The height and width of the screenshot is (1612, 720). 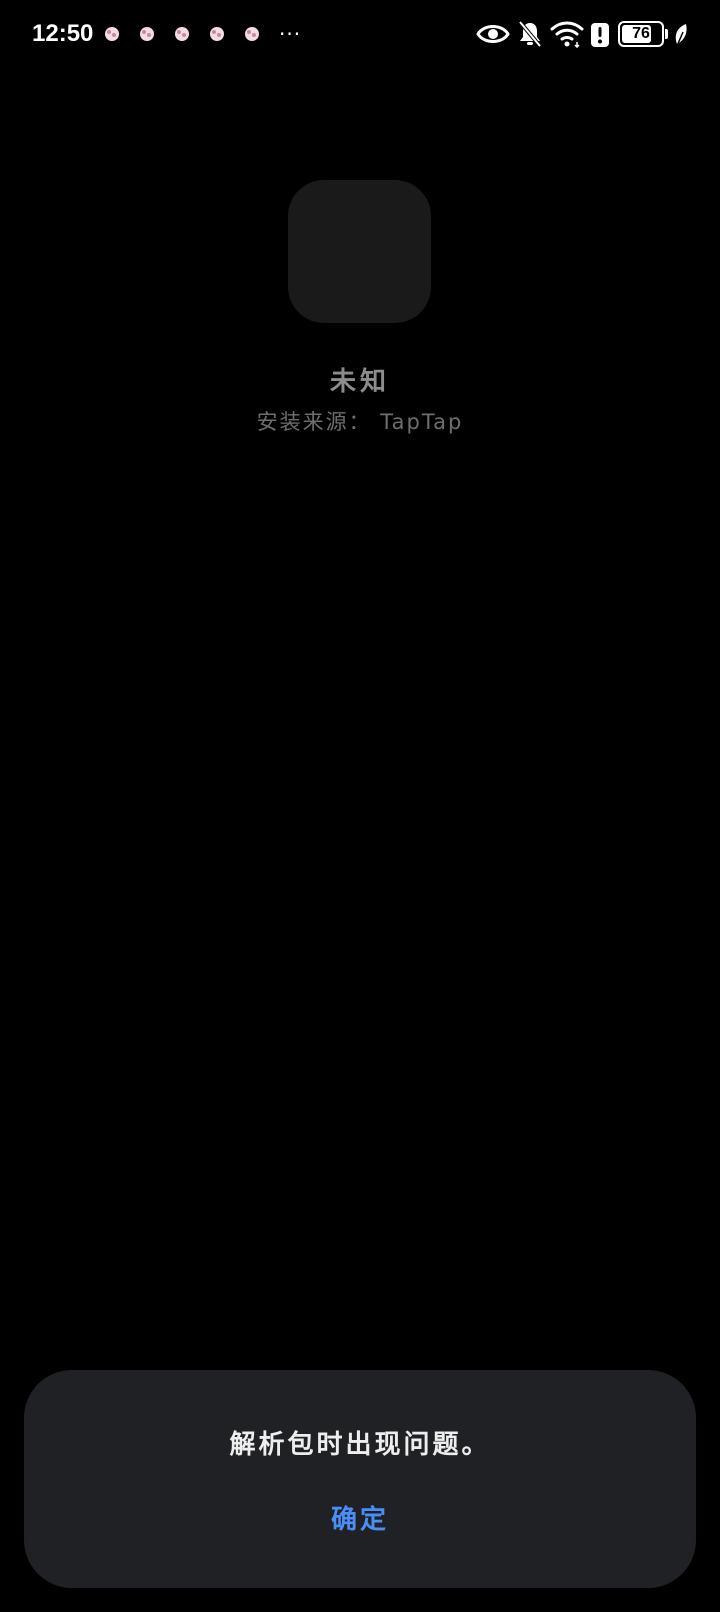 What do you see at coordinates (360, 1479) in the screenshot?
I see `error-dialog: 解析包时出现问题。 确定` at bounding box center [360, 1479].